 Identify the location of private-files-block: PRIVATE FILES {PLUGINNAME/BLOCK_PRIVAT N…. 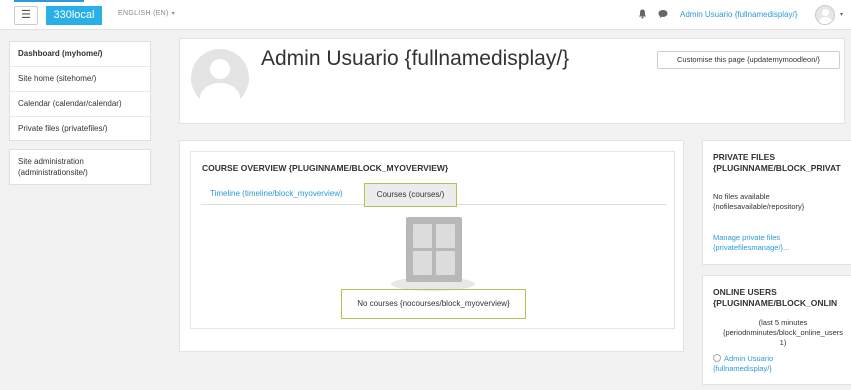
(776, 202).